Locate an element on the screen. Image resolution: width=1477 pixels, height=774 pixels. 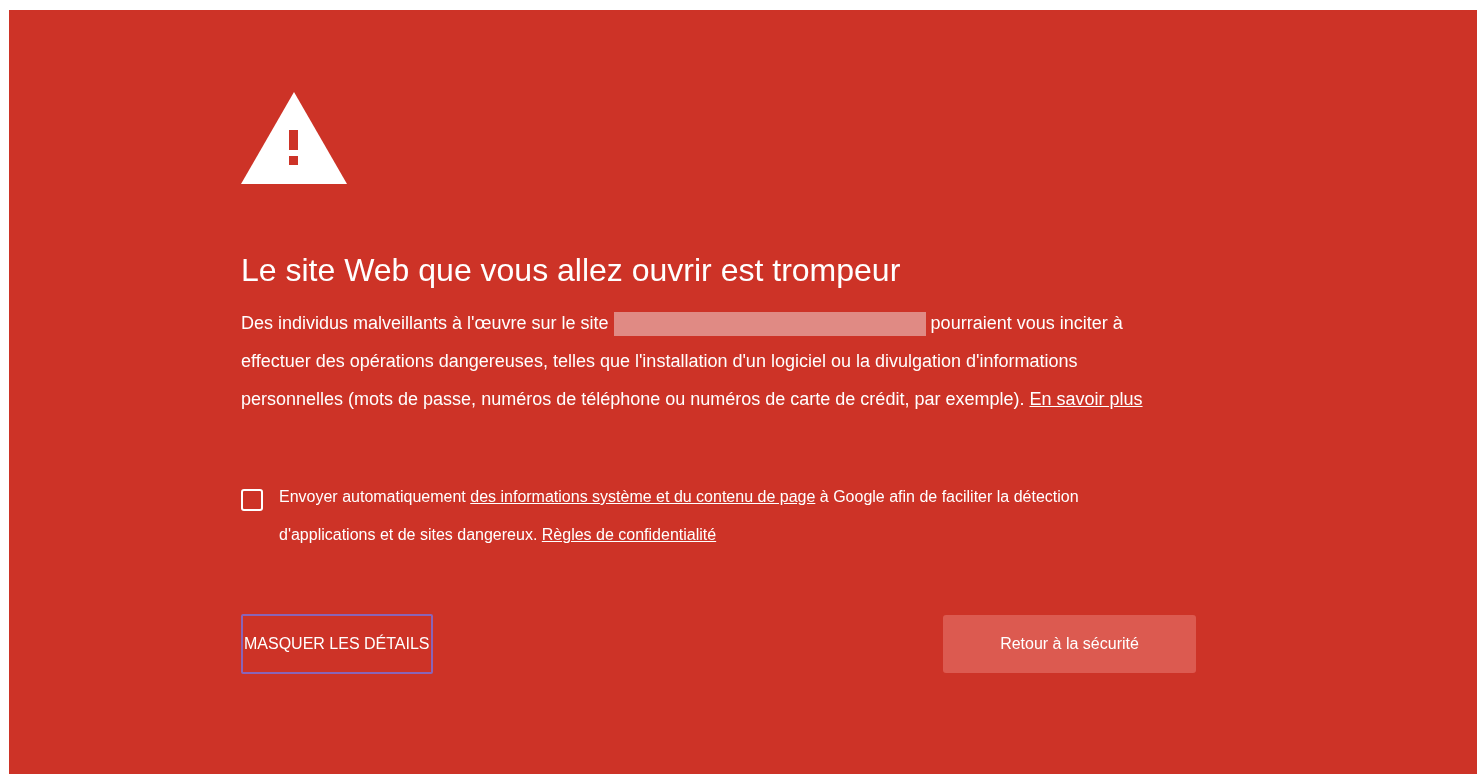
report-checkbox is located at coordinates (252, 500).